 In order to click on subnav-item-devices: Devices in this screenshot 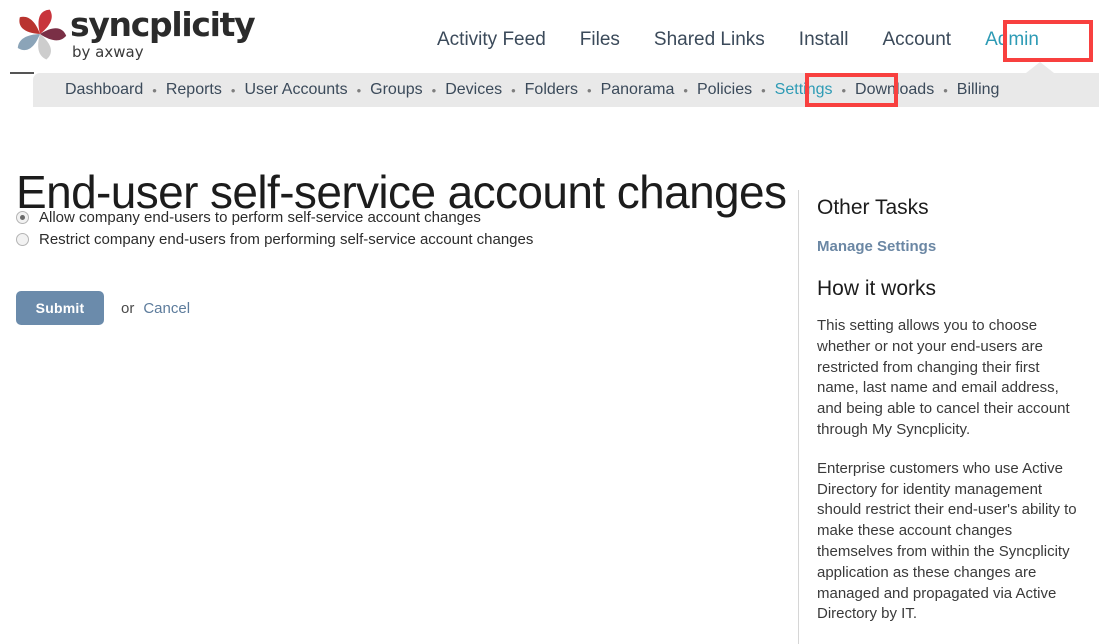, I will do `click(473, 90)`.